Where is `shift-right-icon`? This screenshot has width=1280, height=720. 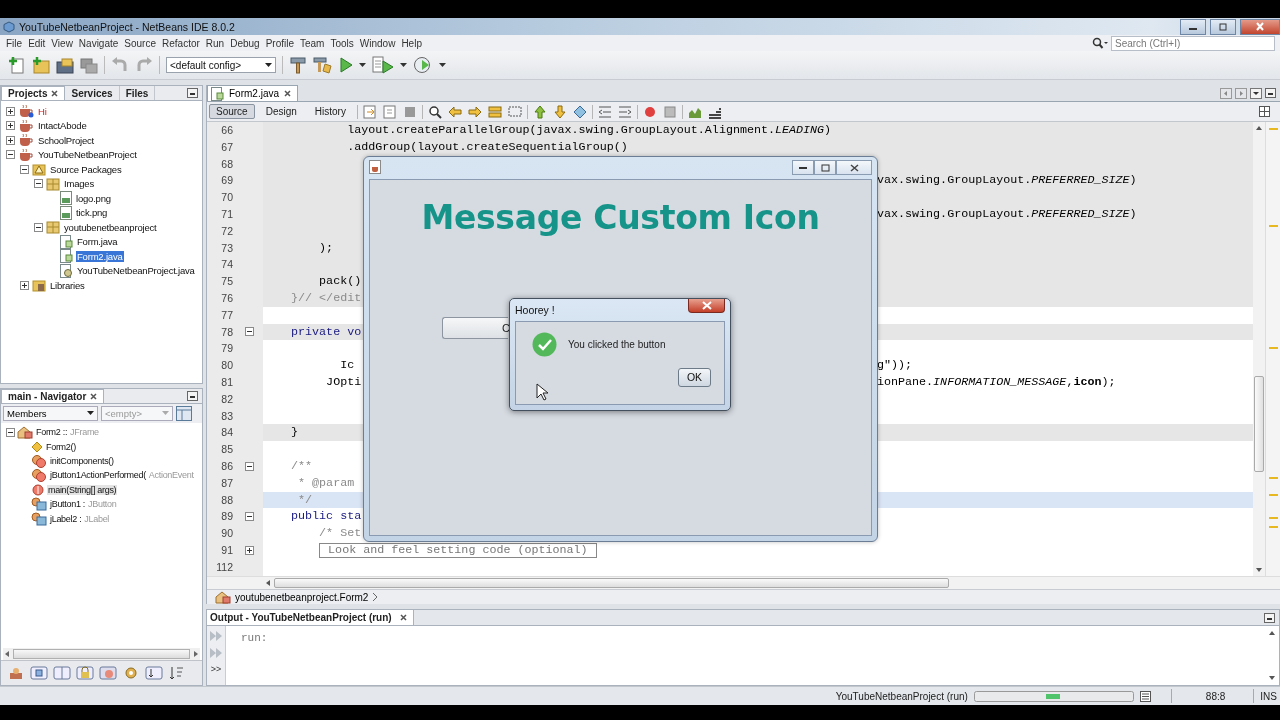 shift-right-icon is located at coordinates (624, 111).